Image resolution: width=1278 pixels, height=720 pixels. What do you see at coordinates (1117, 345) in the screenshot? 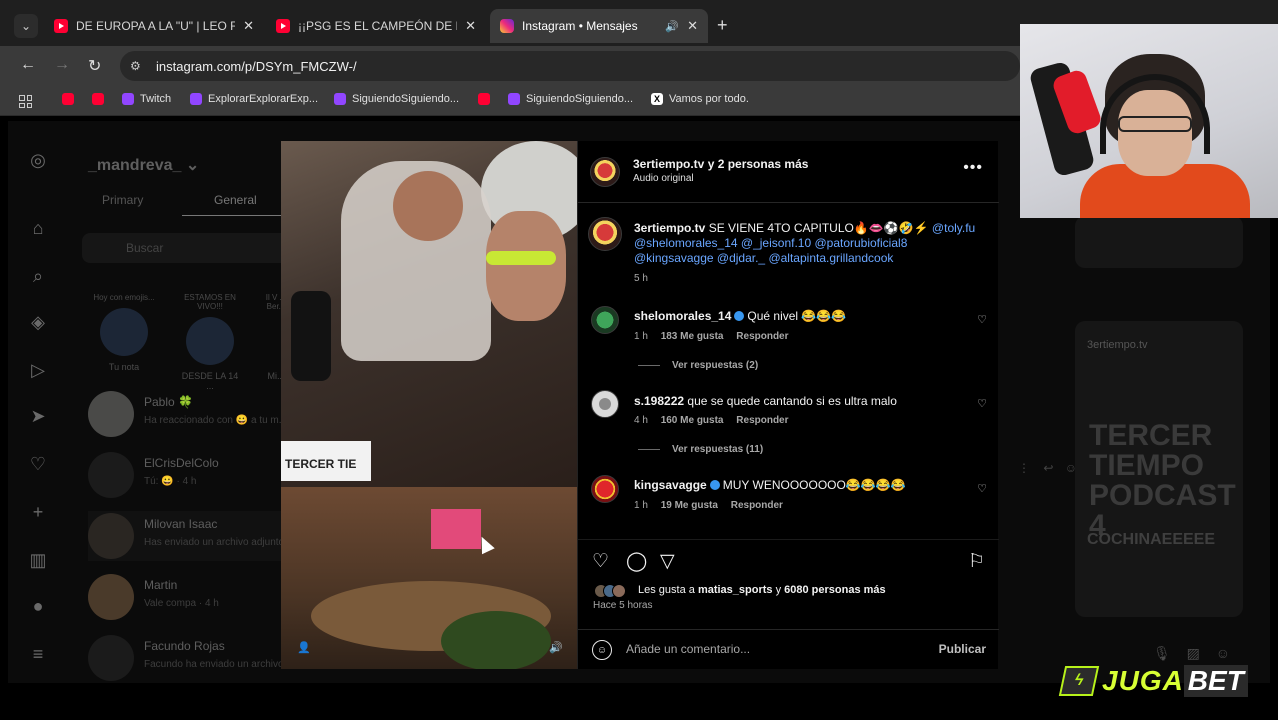
I see `preview-account: 3ertiempo.tv` at bounding box center [1117, 345].